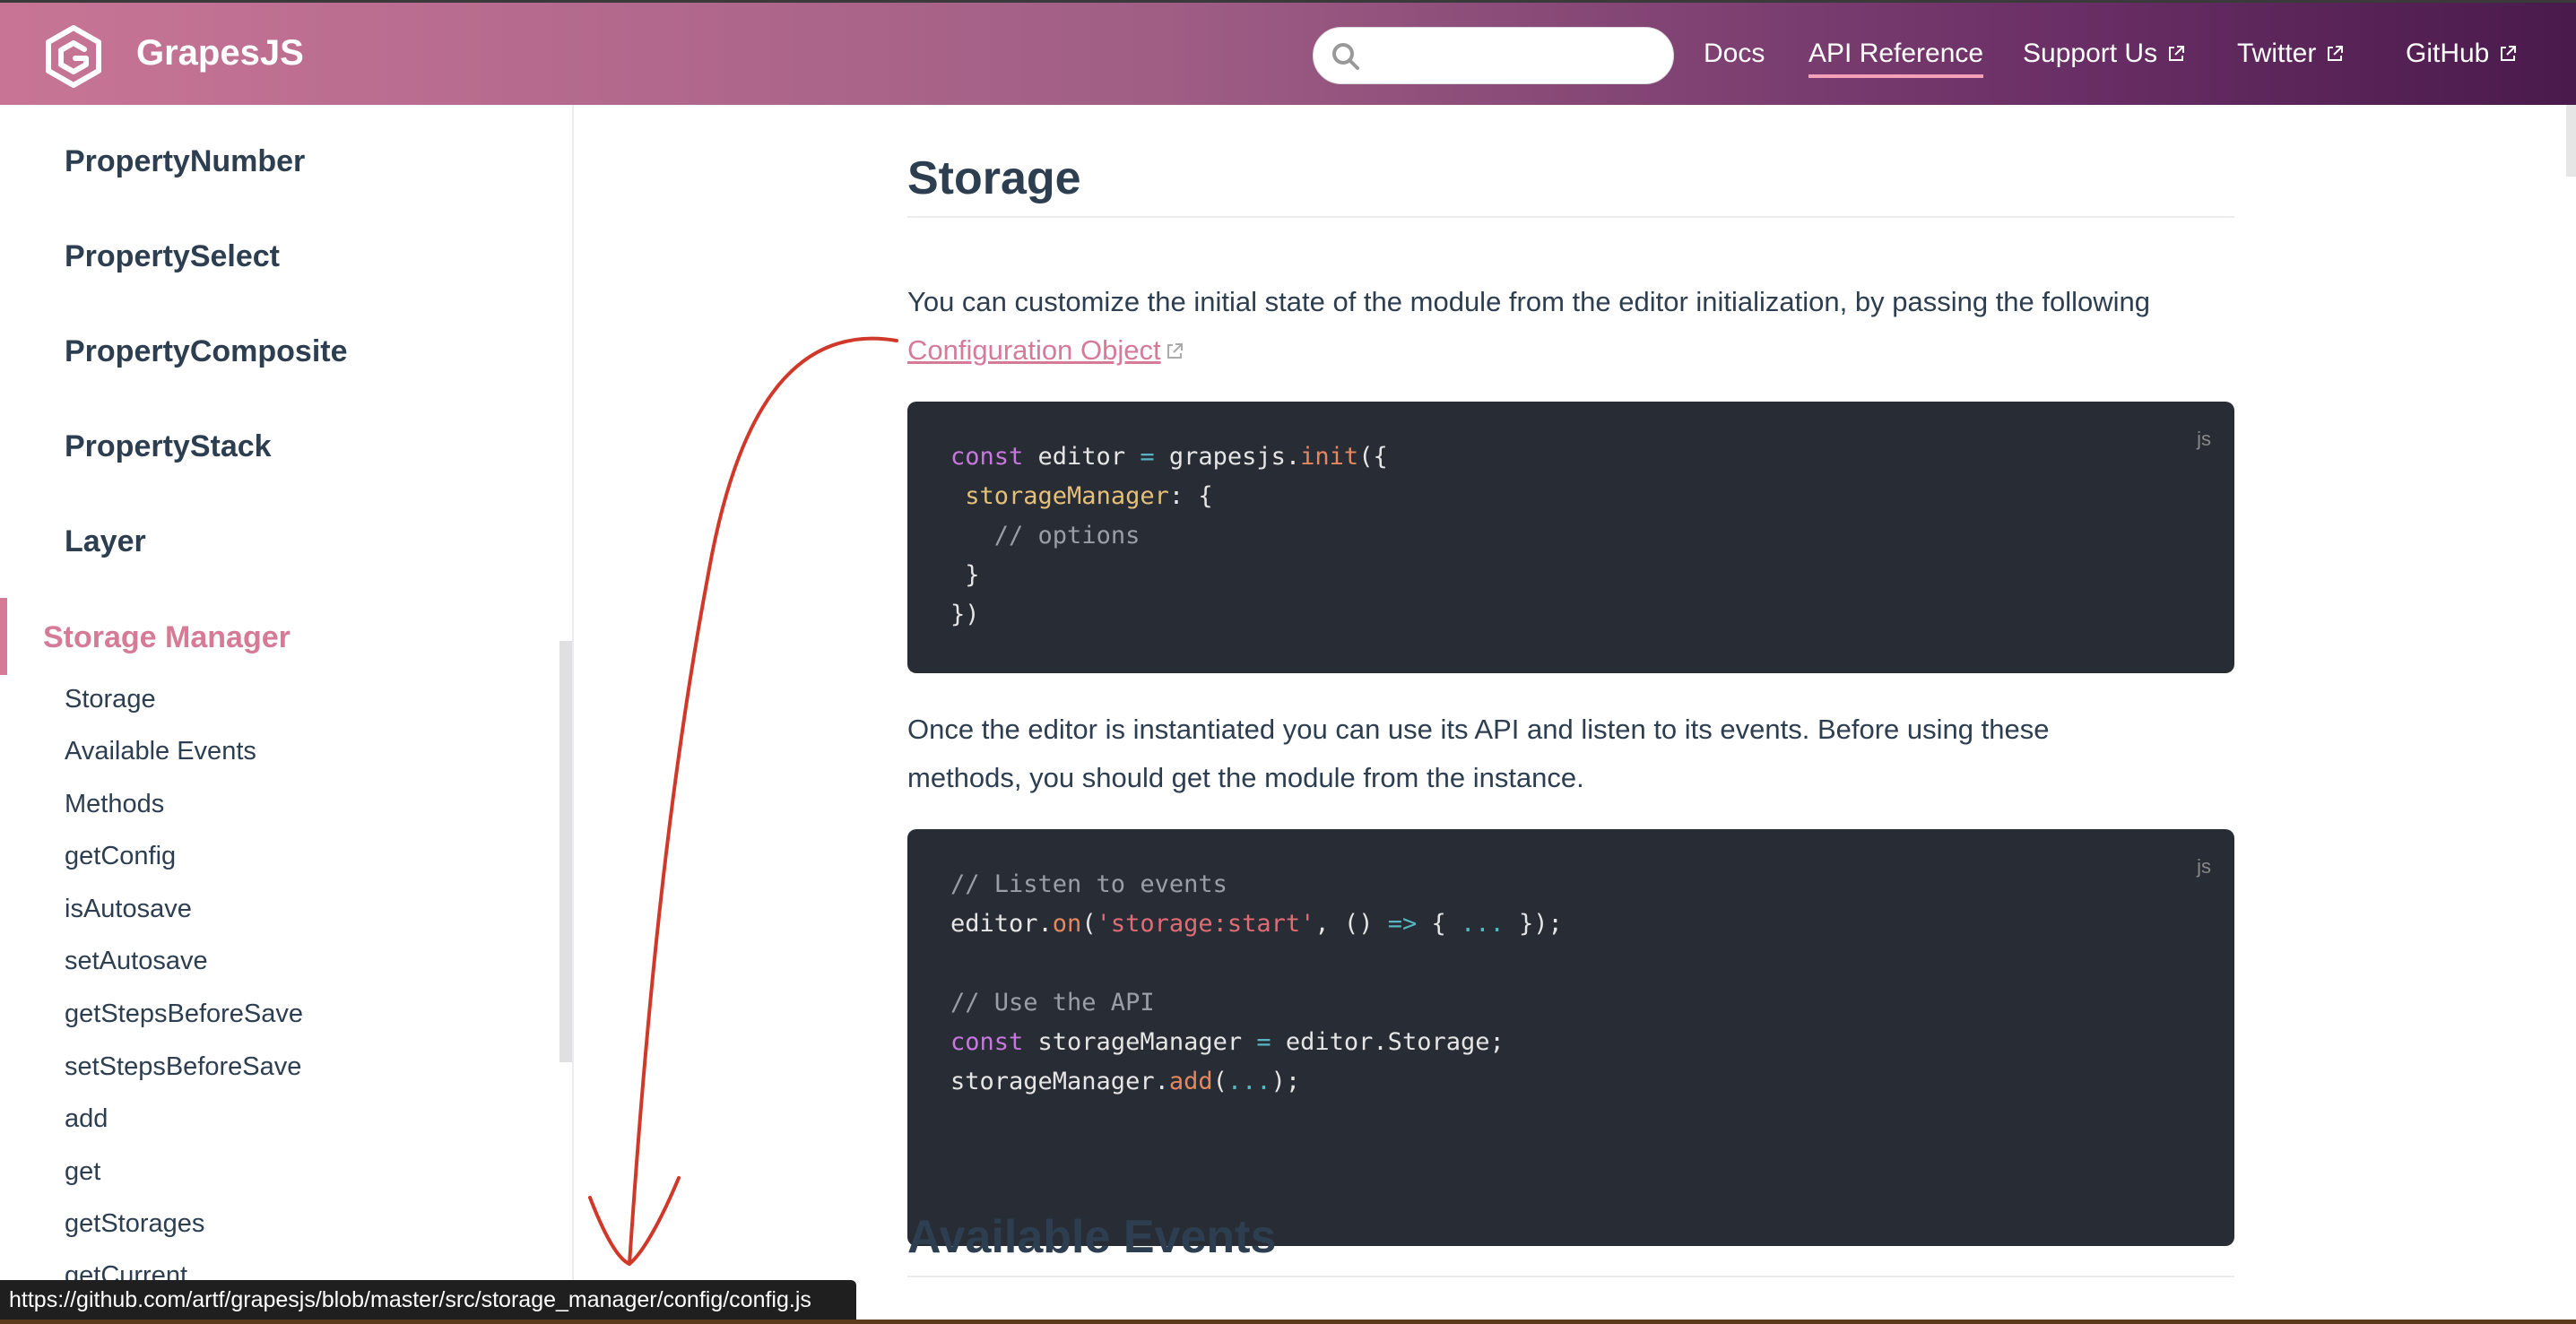 This screenshot has height=1324, width=2576. I want to click on sidebar-heading-propertynumber: PropertyNumber, so click(185, 161).